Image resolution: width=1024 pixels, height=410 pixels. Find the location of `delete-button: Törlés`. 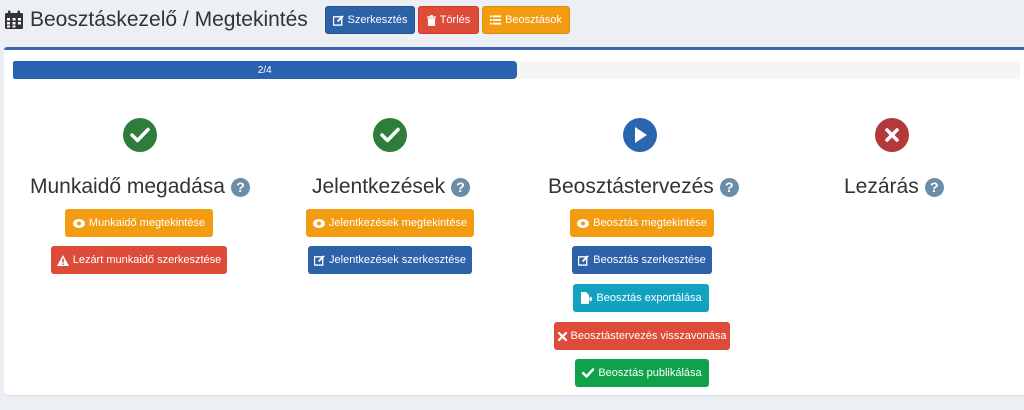

delete-button: Törlés is located at coordinates (448, 20).